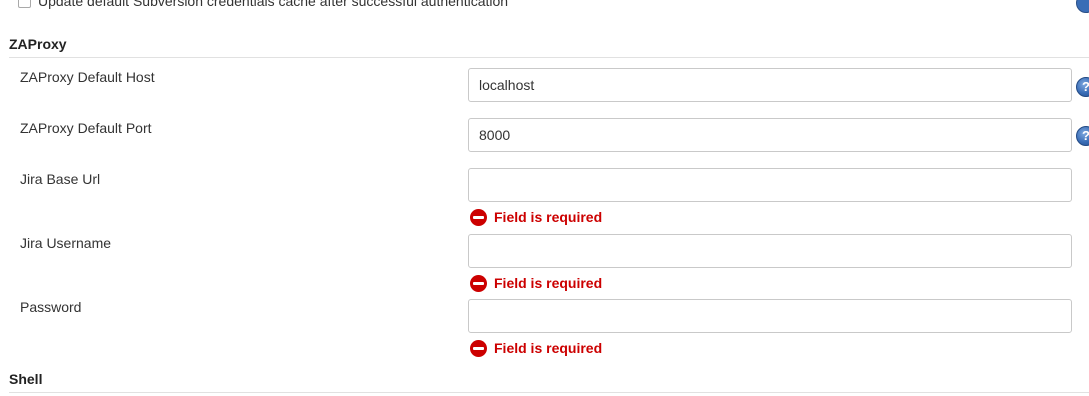 Image resolution: width=1089 pixels, height=396 pixels. What do you see at coordinates (24, 4) in the screenshot?
I see `svn-credentials-checkbox` at bounding box center [24, 4].